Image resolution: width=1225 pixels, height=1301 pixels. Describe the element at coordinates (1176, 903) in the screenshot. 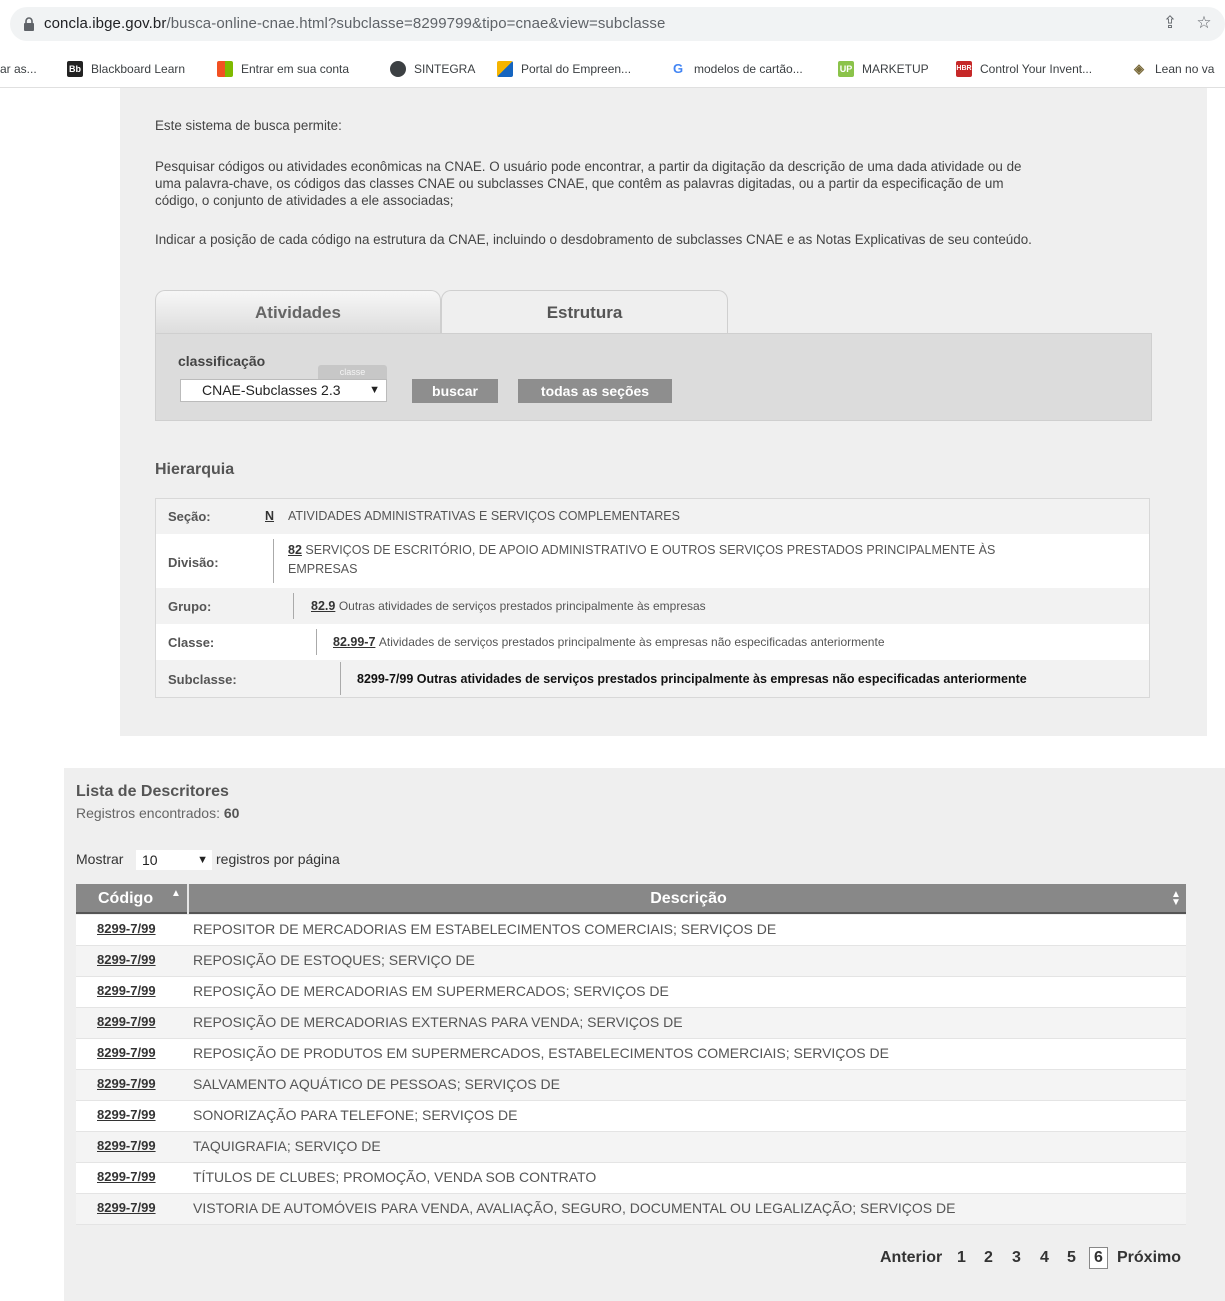

I see `sort-both-icon: ▼` at that location.